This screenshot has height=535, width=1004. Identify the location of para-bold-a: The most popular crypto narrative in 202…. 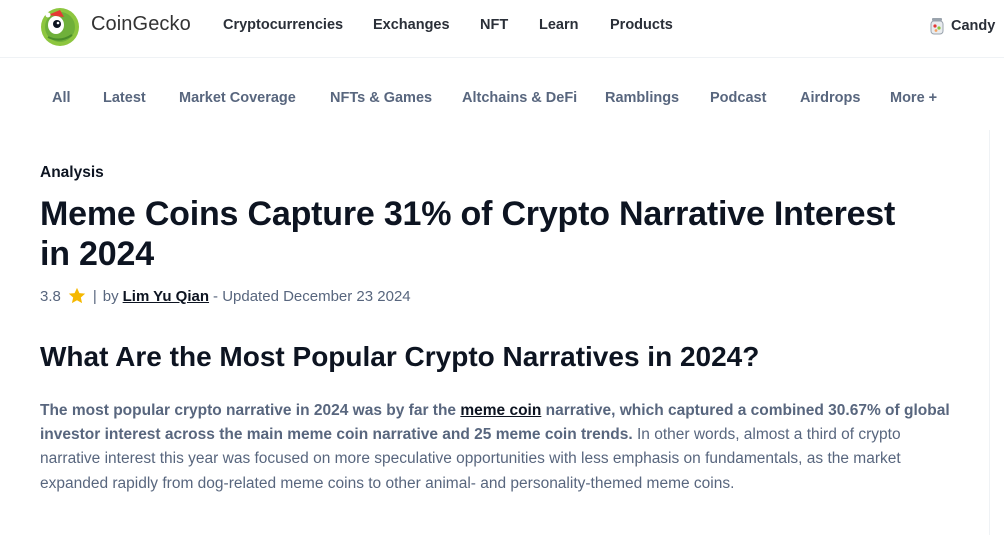
(250, 410).